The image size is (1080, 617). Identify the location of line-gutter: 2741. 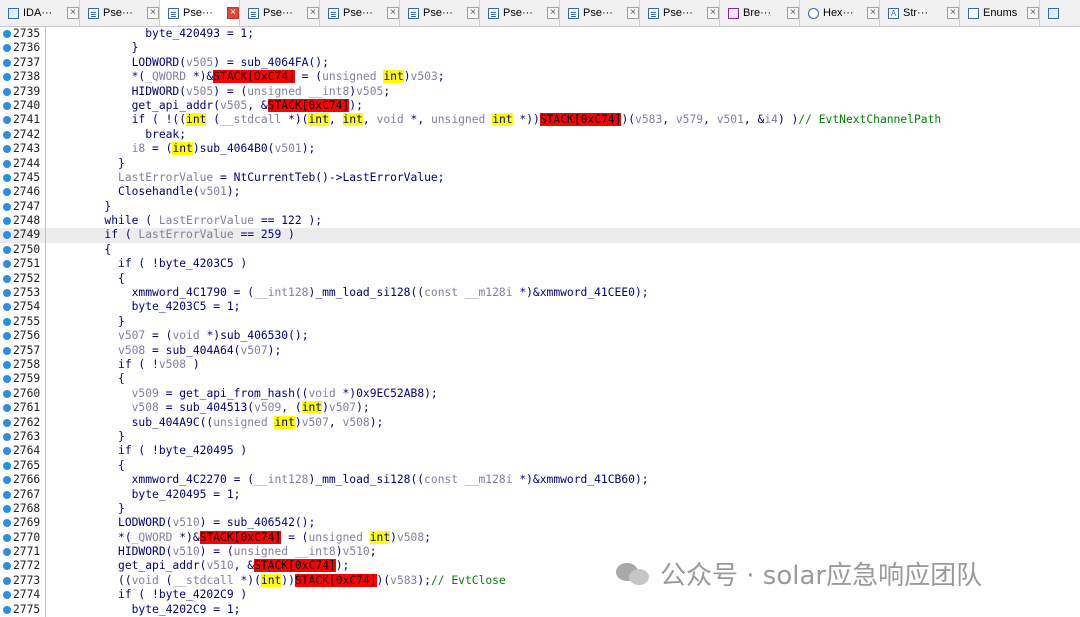
(23, 120).